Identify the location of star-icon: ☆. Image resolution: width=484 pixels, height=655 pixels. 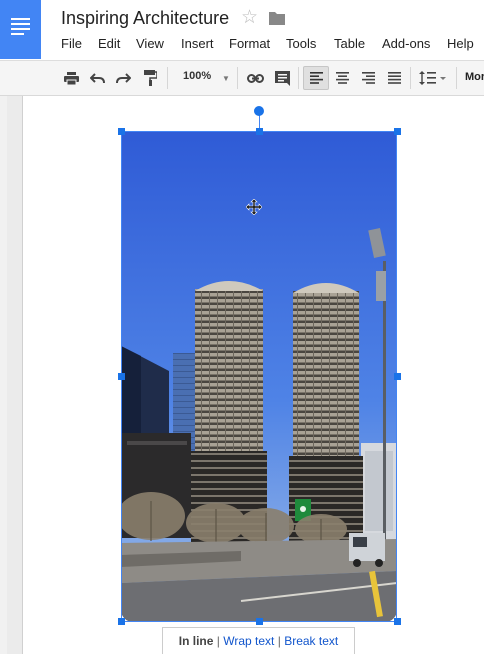
(249, 18).